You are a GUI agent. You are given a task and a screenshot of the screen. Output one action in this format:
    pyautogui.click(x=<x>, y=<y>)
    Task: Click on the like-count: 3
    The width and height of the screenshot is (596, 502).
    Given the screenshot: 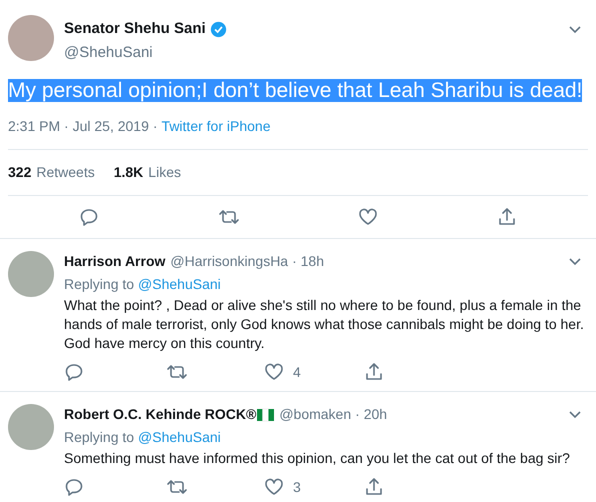 What is the action you would take?
    pyautogui.click(x=297, y=487)
    